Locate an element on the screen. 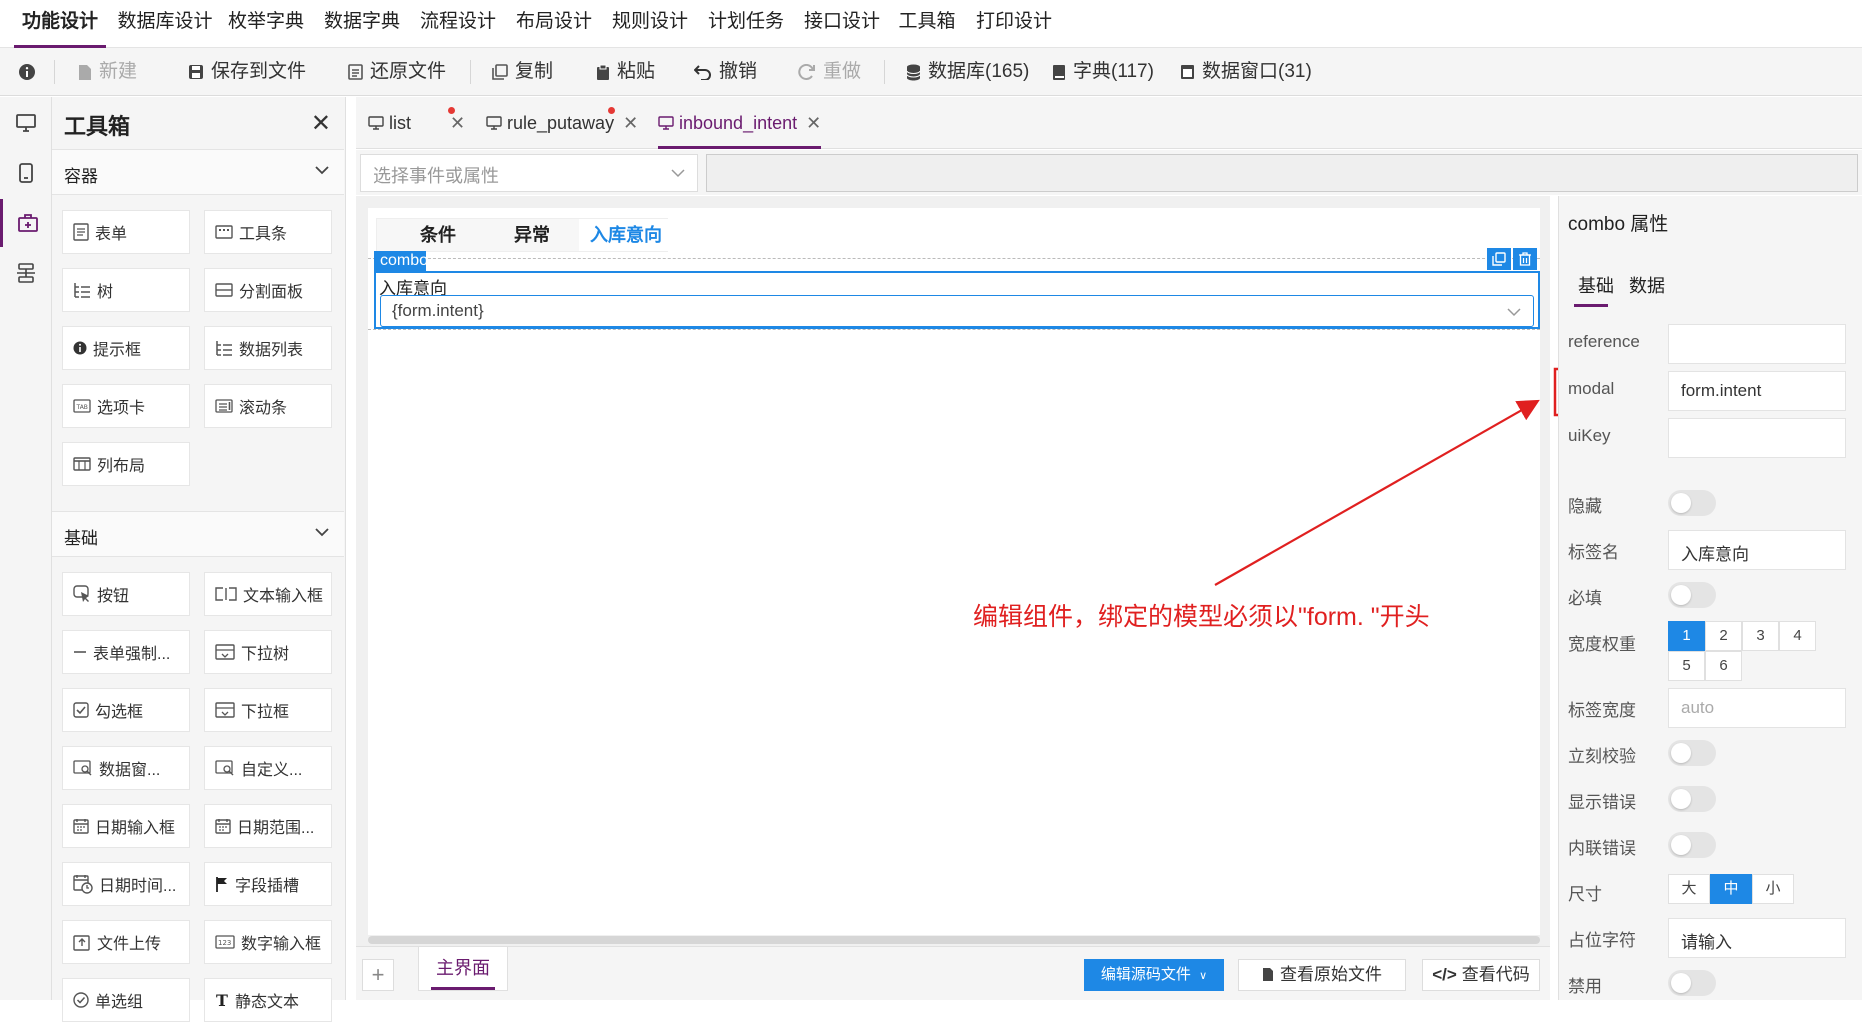 The image size is (1862, 1022). props-tab-data: 数据 is located at coordinates (1647, 285).